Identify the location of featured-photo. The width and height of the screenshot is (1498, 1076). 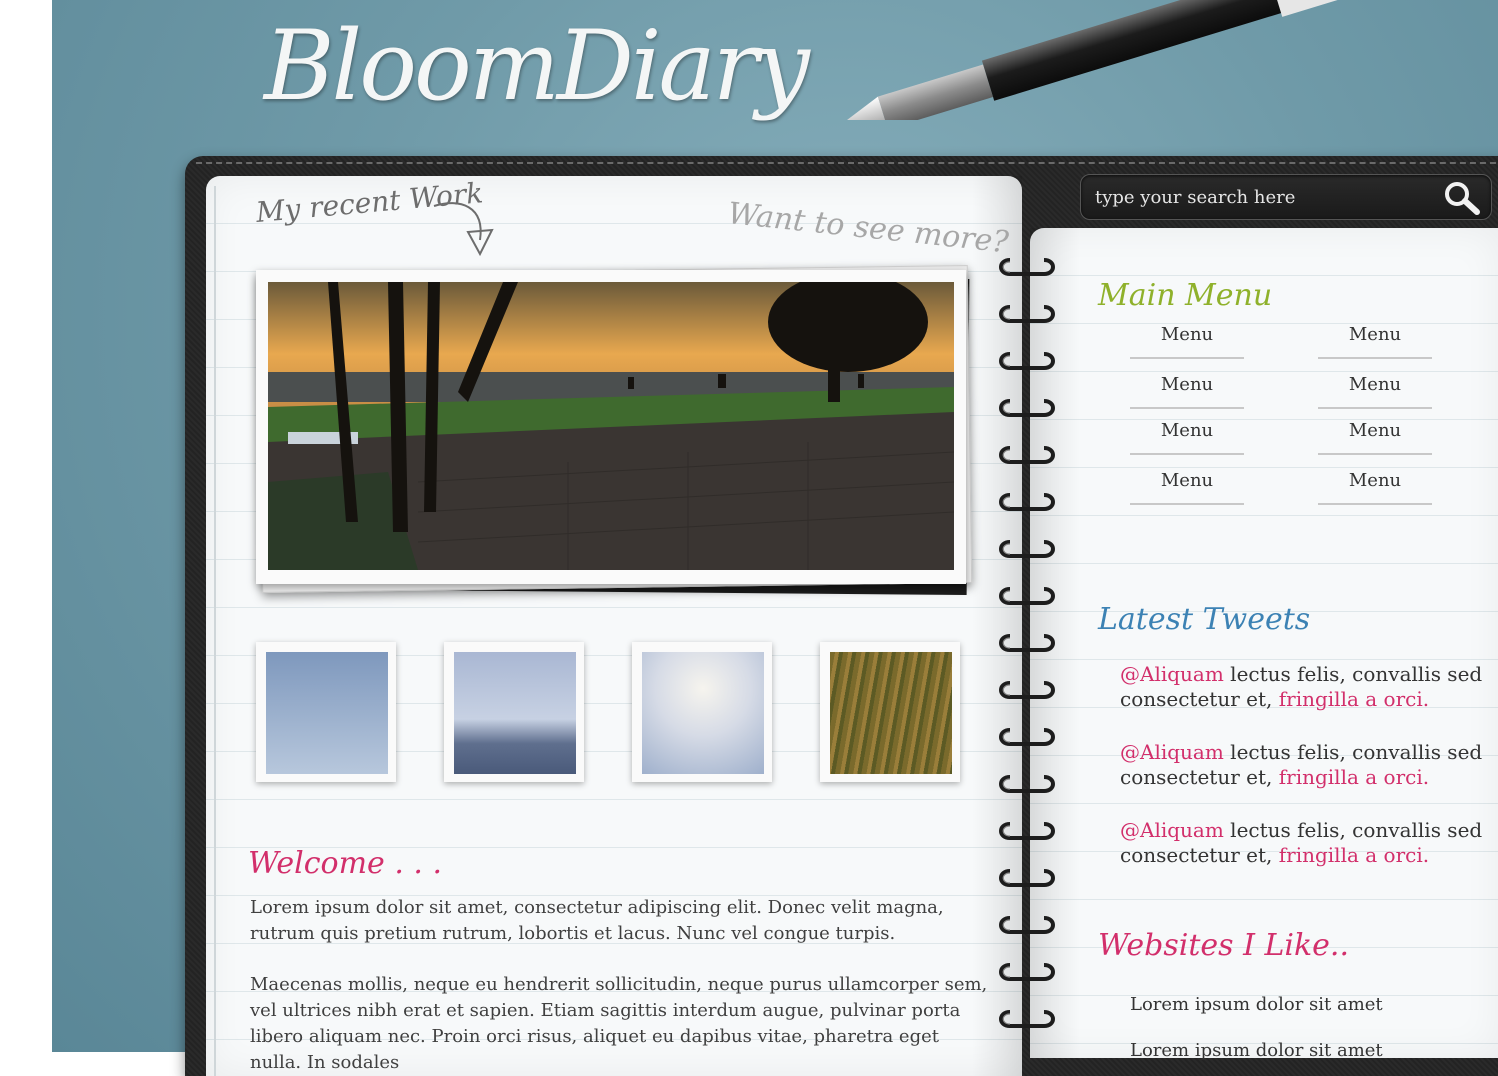
(611, 426).